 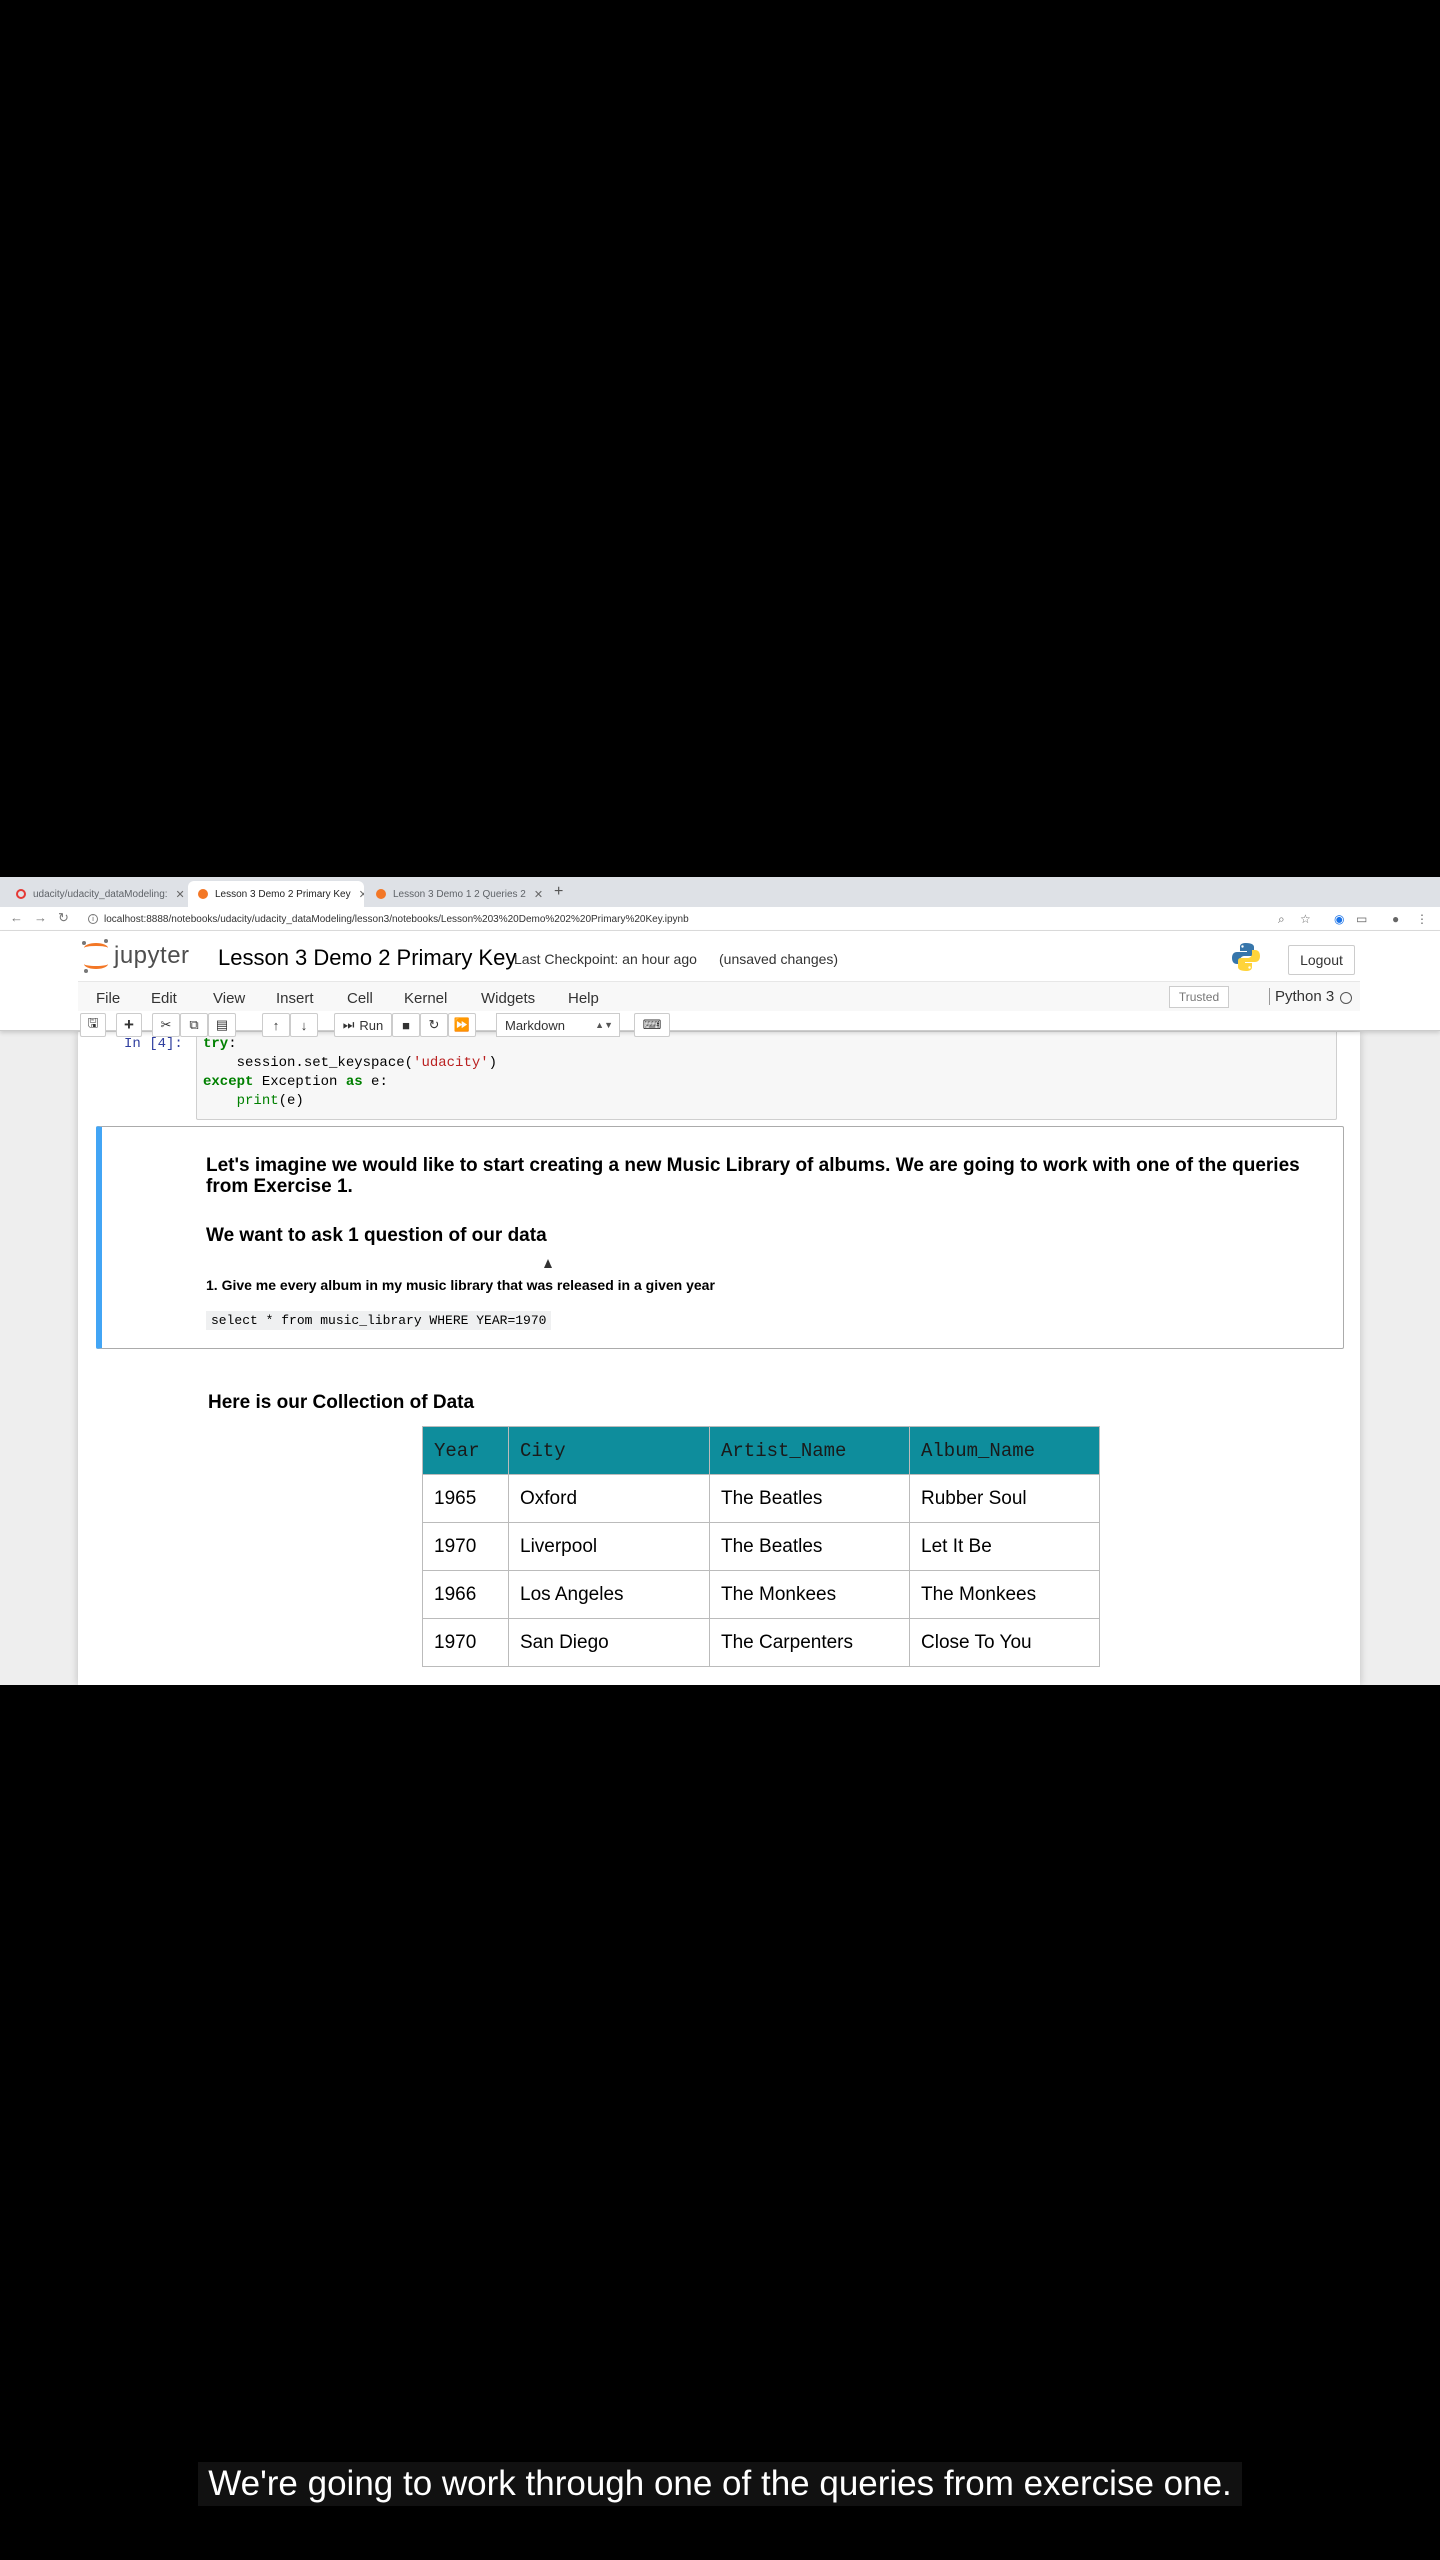 I want to click on profile-avatar-icon: ●, so click(x=1395, y=919).